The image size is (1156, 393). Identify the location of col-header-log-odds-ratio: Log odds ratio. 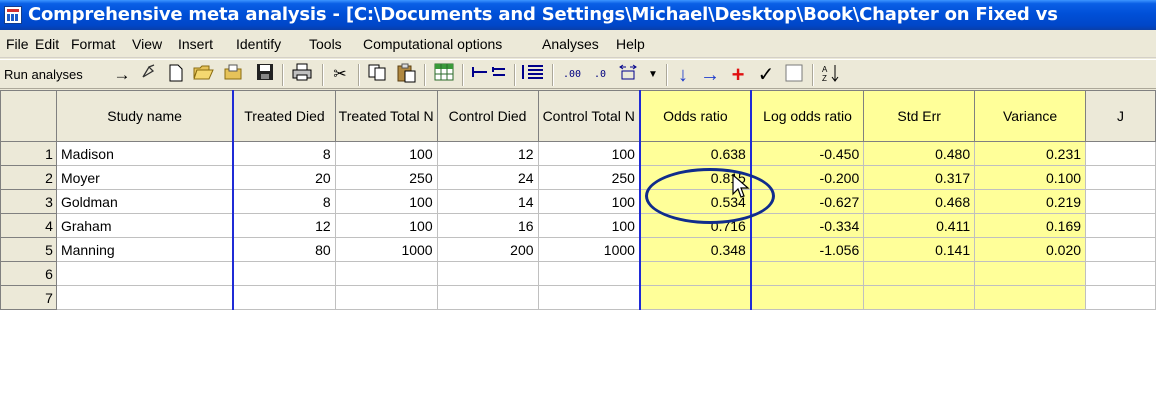
(807, 116).